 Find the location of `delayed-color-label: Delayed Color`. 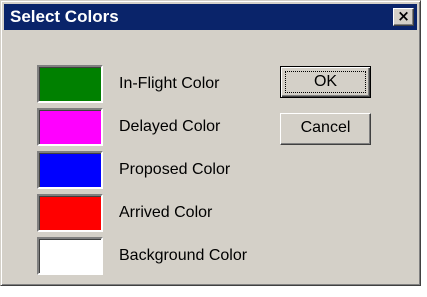

delayed-color-label: Delayed Color is located at coordinates (170, 126).